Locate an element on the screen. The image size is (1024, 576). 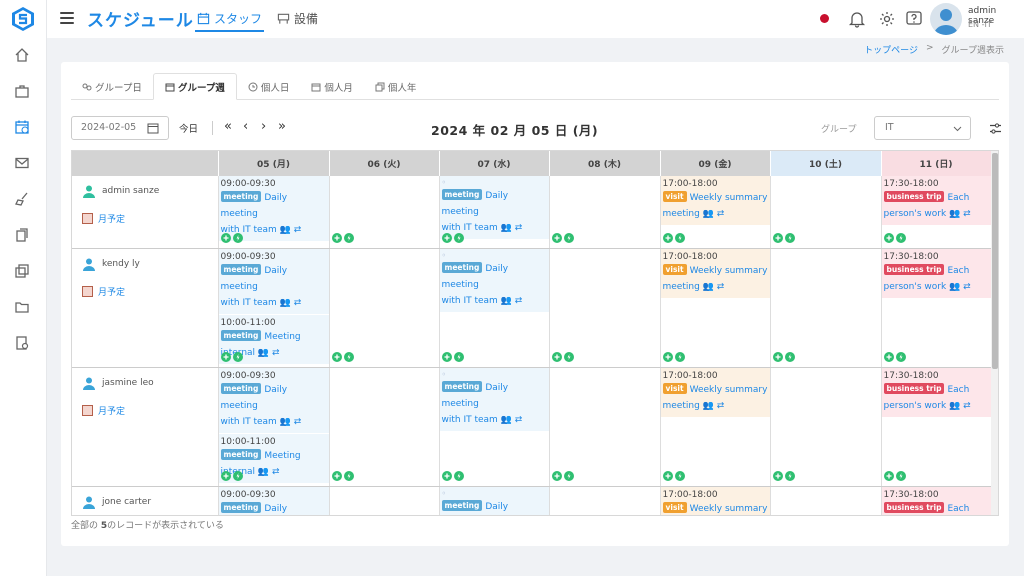
folder-icon is located at coordinates (22, 307).